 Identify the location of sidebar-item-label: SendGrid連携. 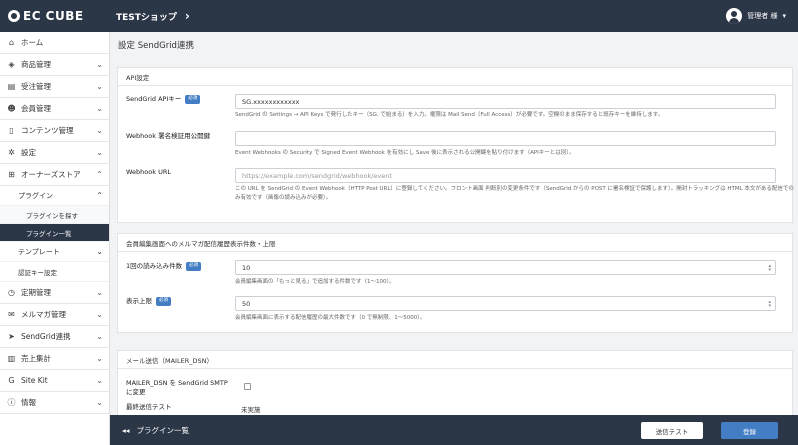
(46, 336).